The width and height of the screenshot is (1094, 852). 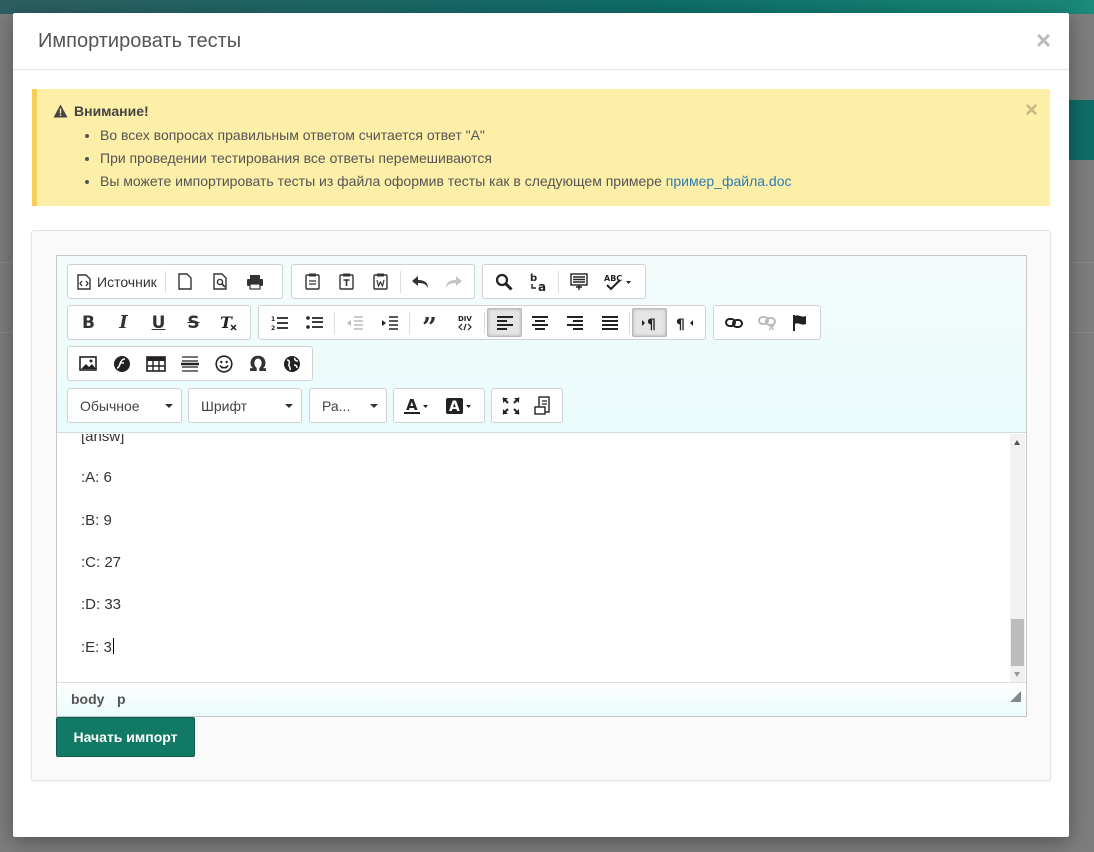 I want to click on blockquote-button: ”, so click(x=429, y=324).